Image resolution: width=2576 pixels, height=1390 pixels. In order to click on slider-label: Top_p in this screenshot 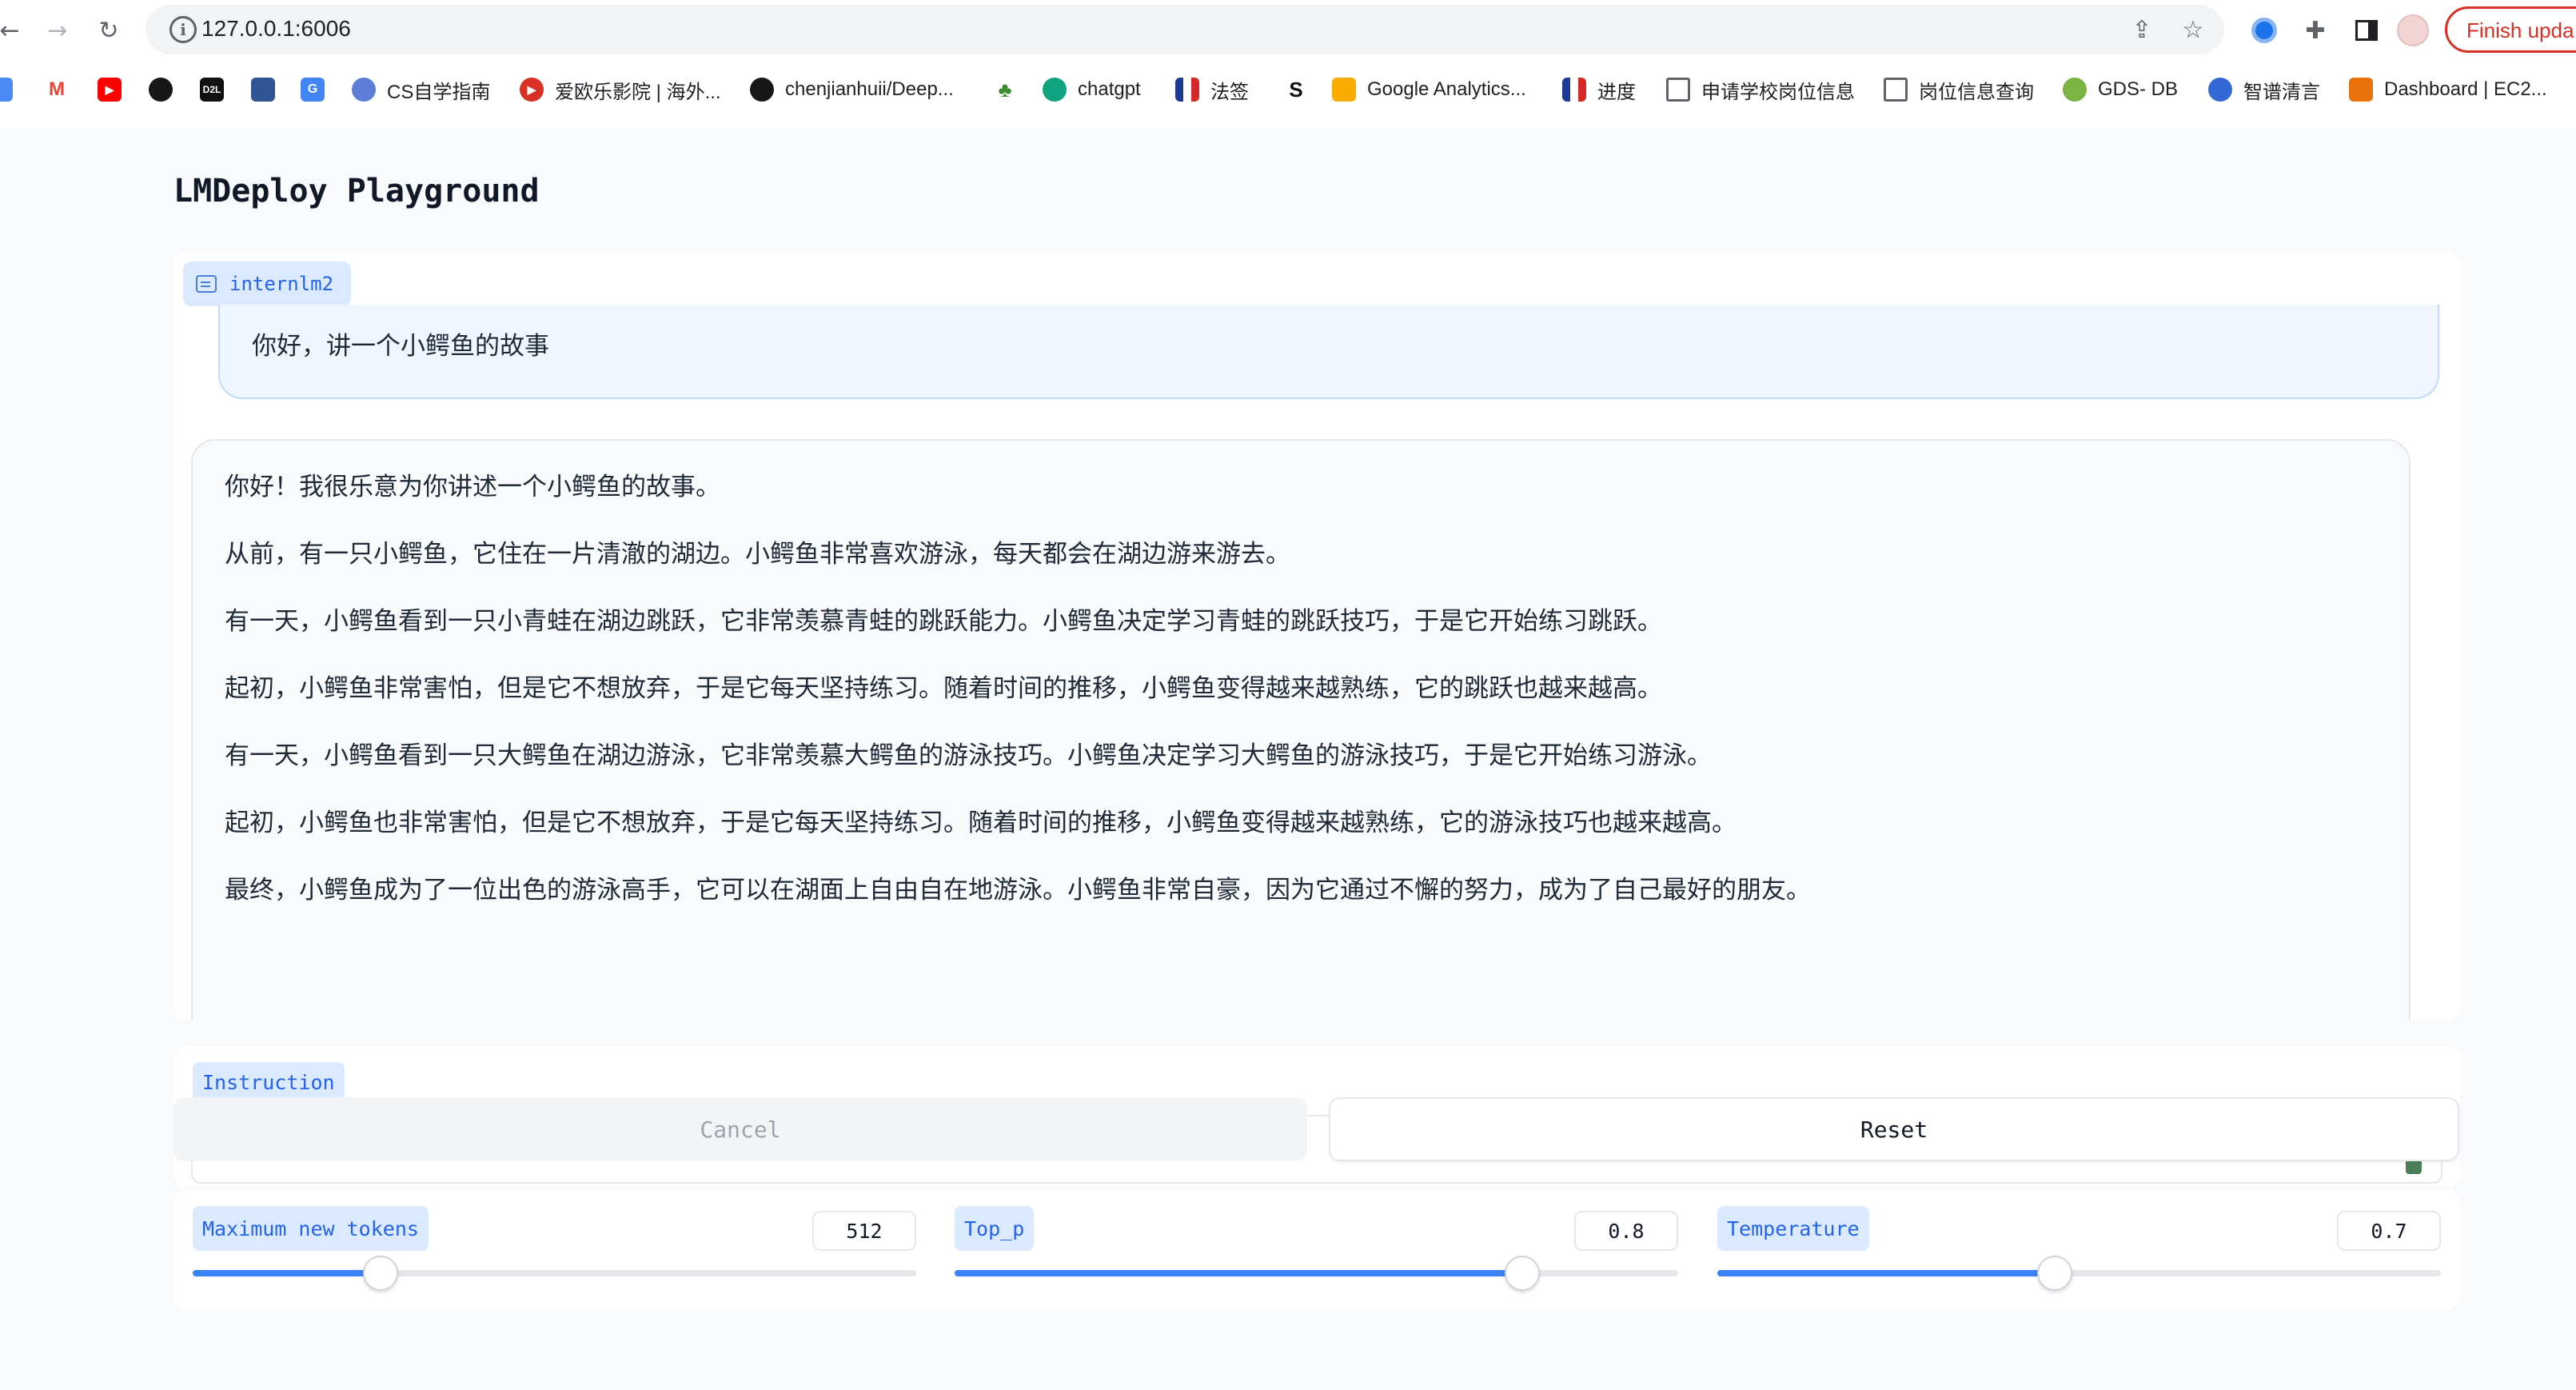, I will do `click(995, 1228)`.